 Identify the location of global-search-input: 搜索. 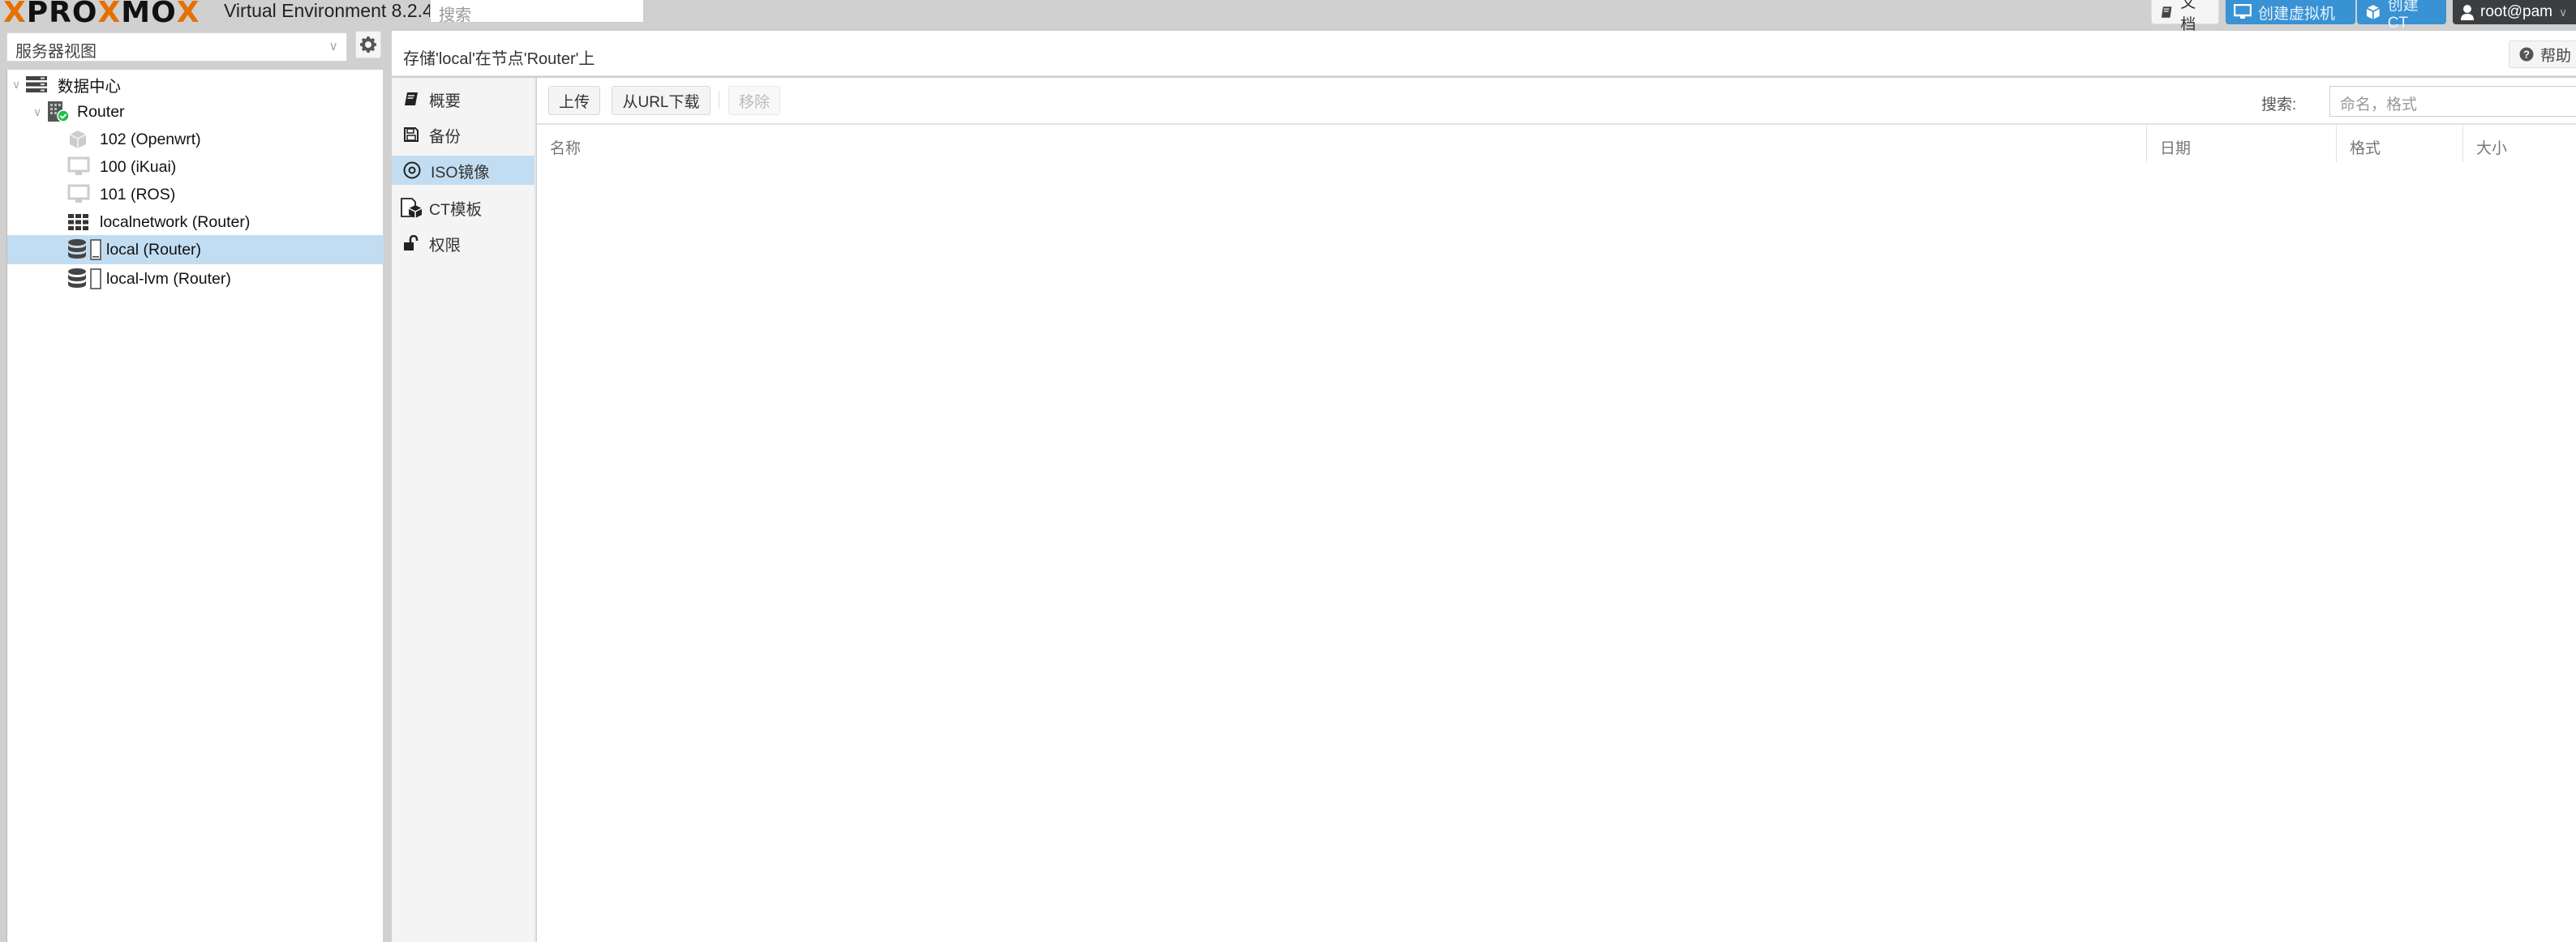
(537, 12).